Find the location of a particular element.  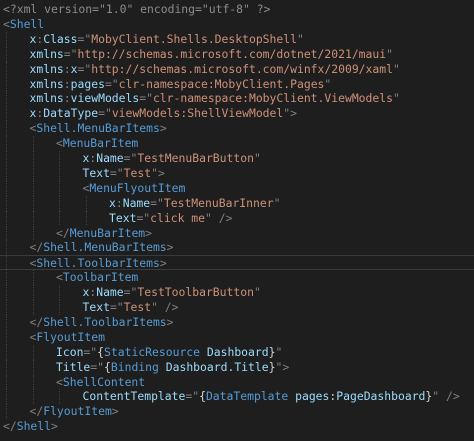

code-line: x:Class="MobyClient.Shells.DesktopShell" is located at coordinates (237, 39).